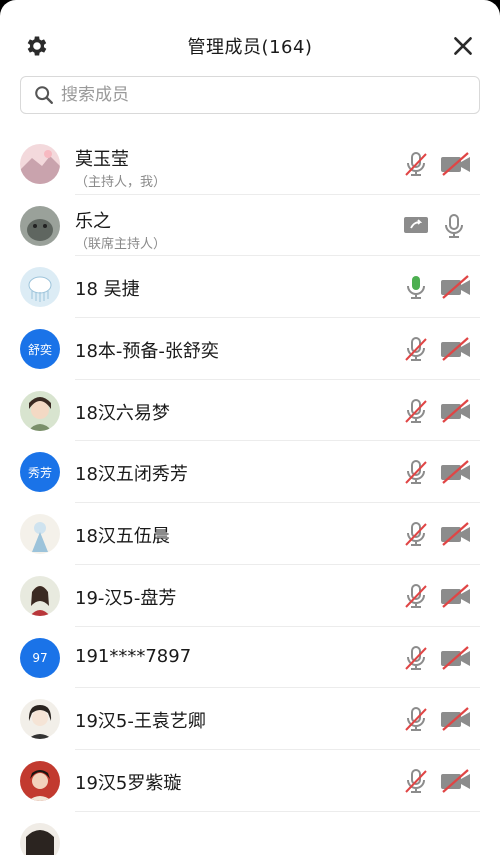  I want to click on member-role: （主持人，我）, so click(121, 182).